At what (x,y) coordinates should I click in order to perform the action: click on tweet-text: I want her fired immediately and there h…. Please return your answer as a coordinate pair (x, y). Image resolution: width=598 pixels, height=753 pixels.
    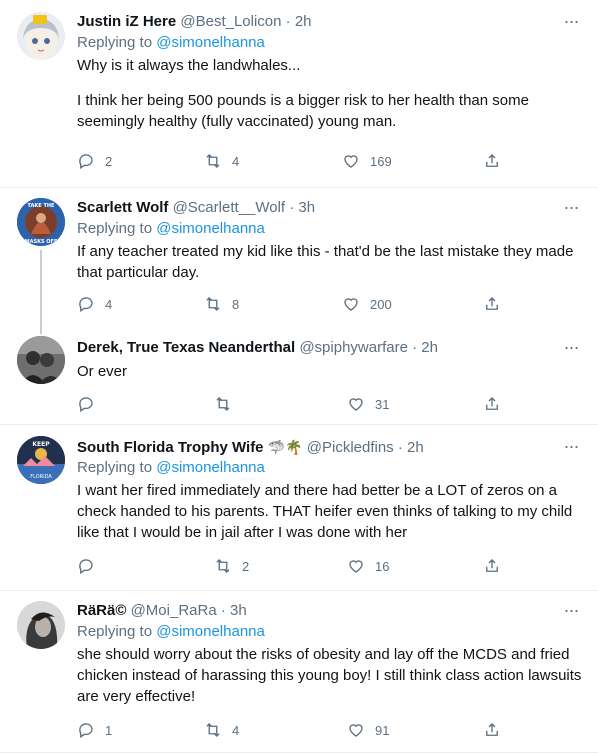
    Looking at the image, I should click on (325, 511).